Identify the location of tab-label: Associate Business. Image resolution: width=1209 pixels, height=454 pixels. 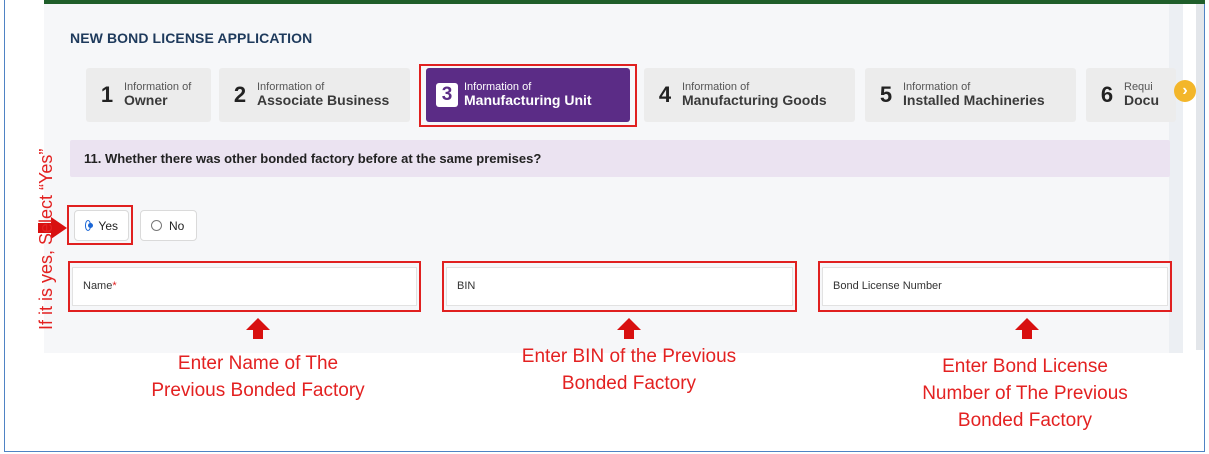
(323, 100).